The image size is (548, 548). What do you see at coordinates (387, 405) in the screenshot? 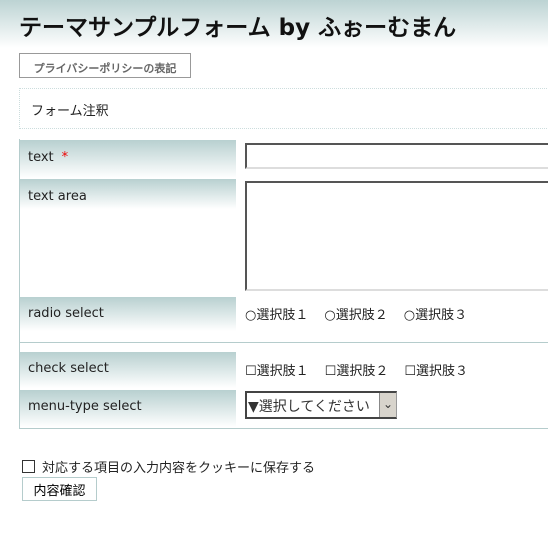
I see `chevron-down-icon: ⌄` at bounding box center [387, 405].